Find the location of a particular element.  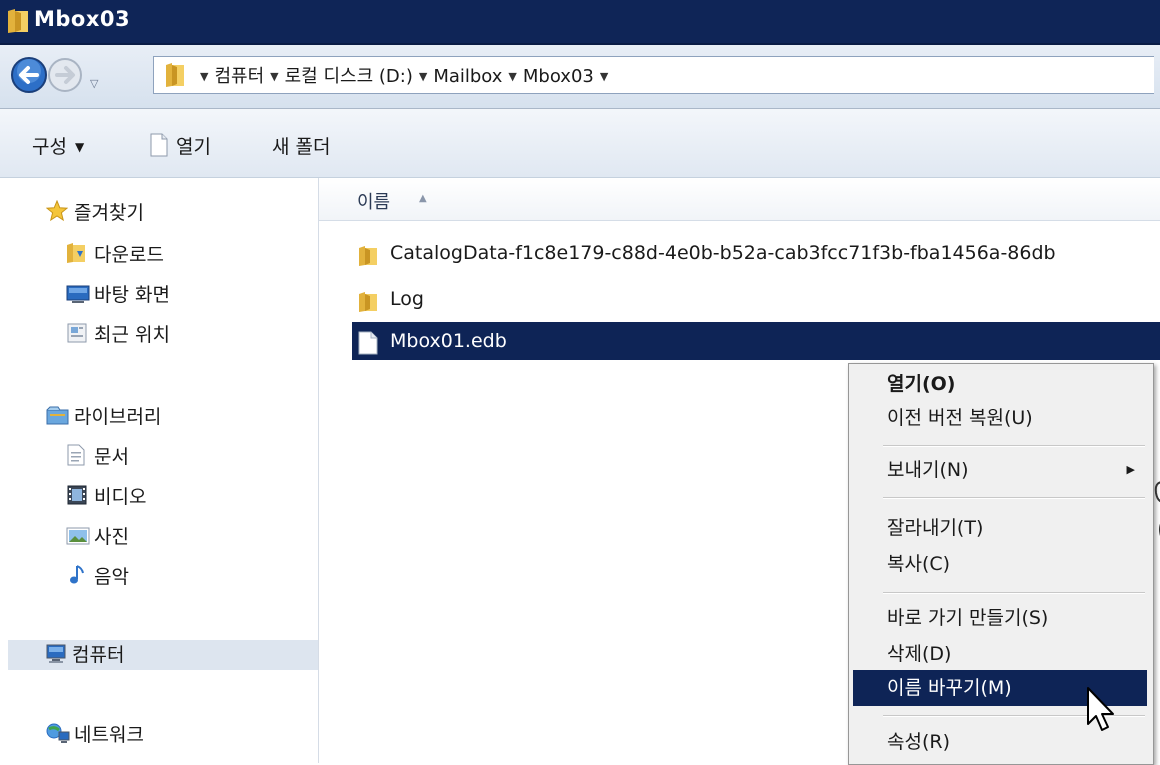

column-name-label: 이름 is located at coordinates (374, 202).